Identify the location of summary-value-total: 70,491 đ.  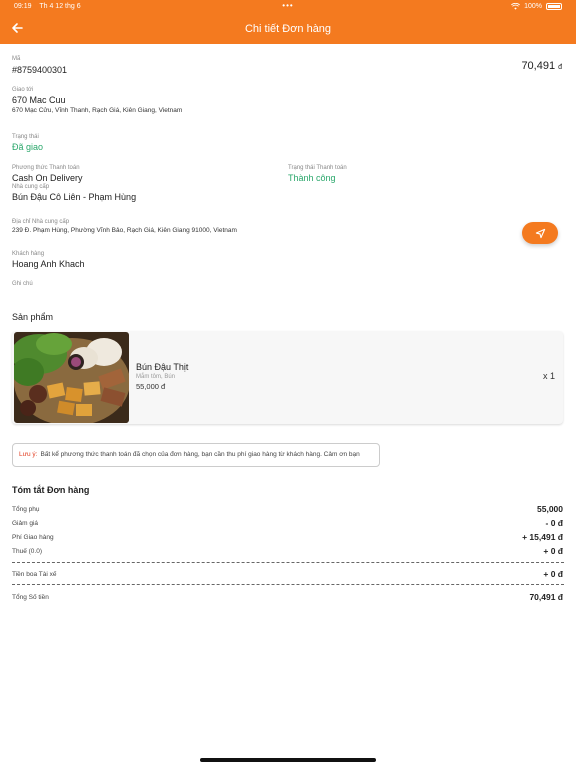
(546, 597).